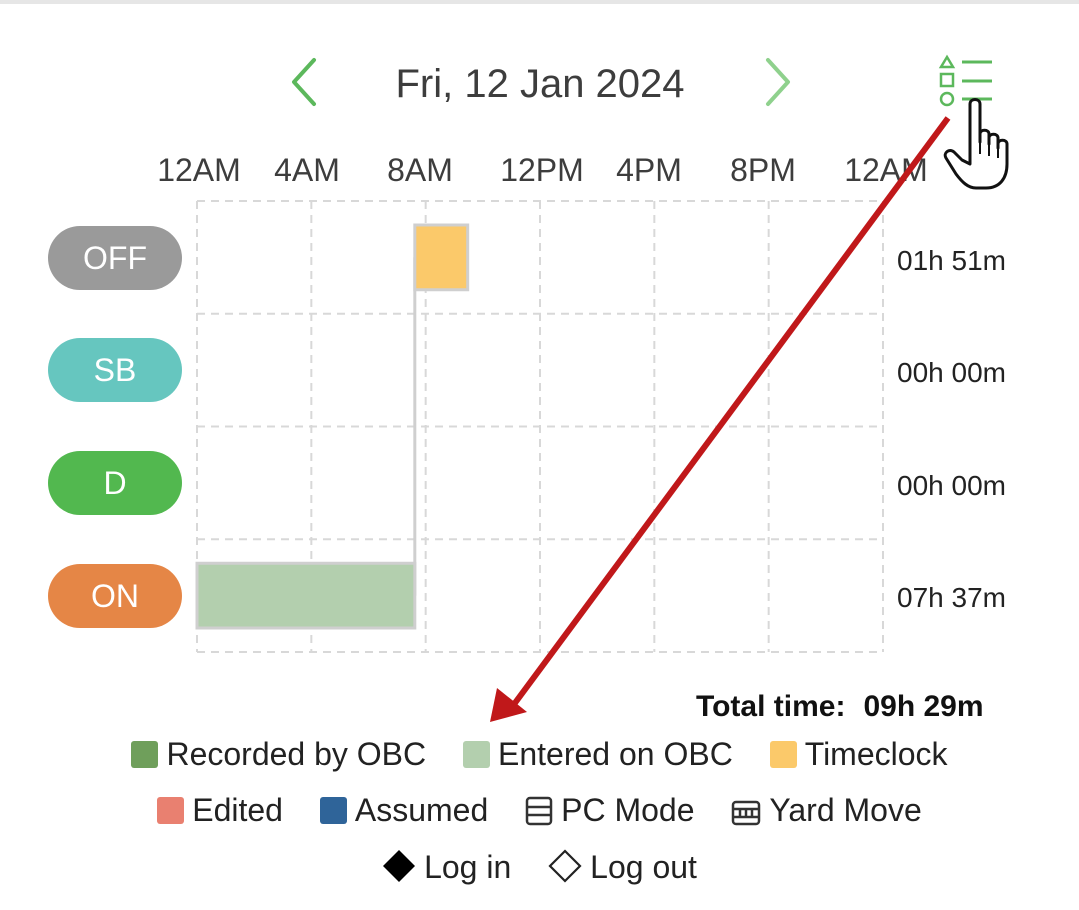 This screenshot has height=910, width=1079. What do you see at coordinates (399, 866) in the screenshot?
I see `diamond-filled-icon` at bounding box center [399, 866].